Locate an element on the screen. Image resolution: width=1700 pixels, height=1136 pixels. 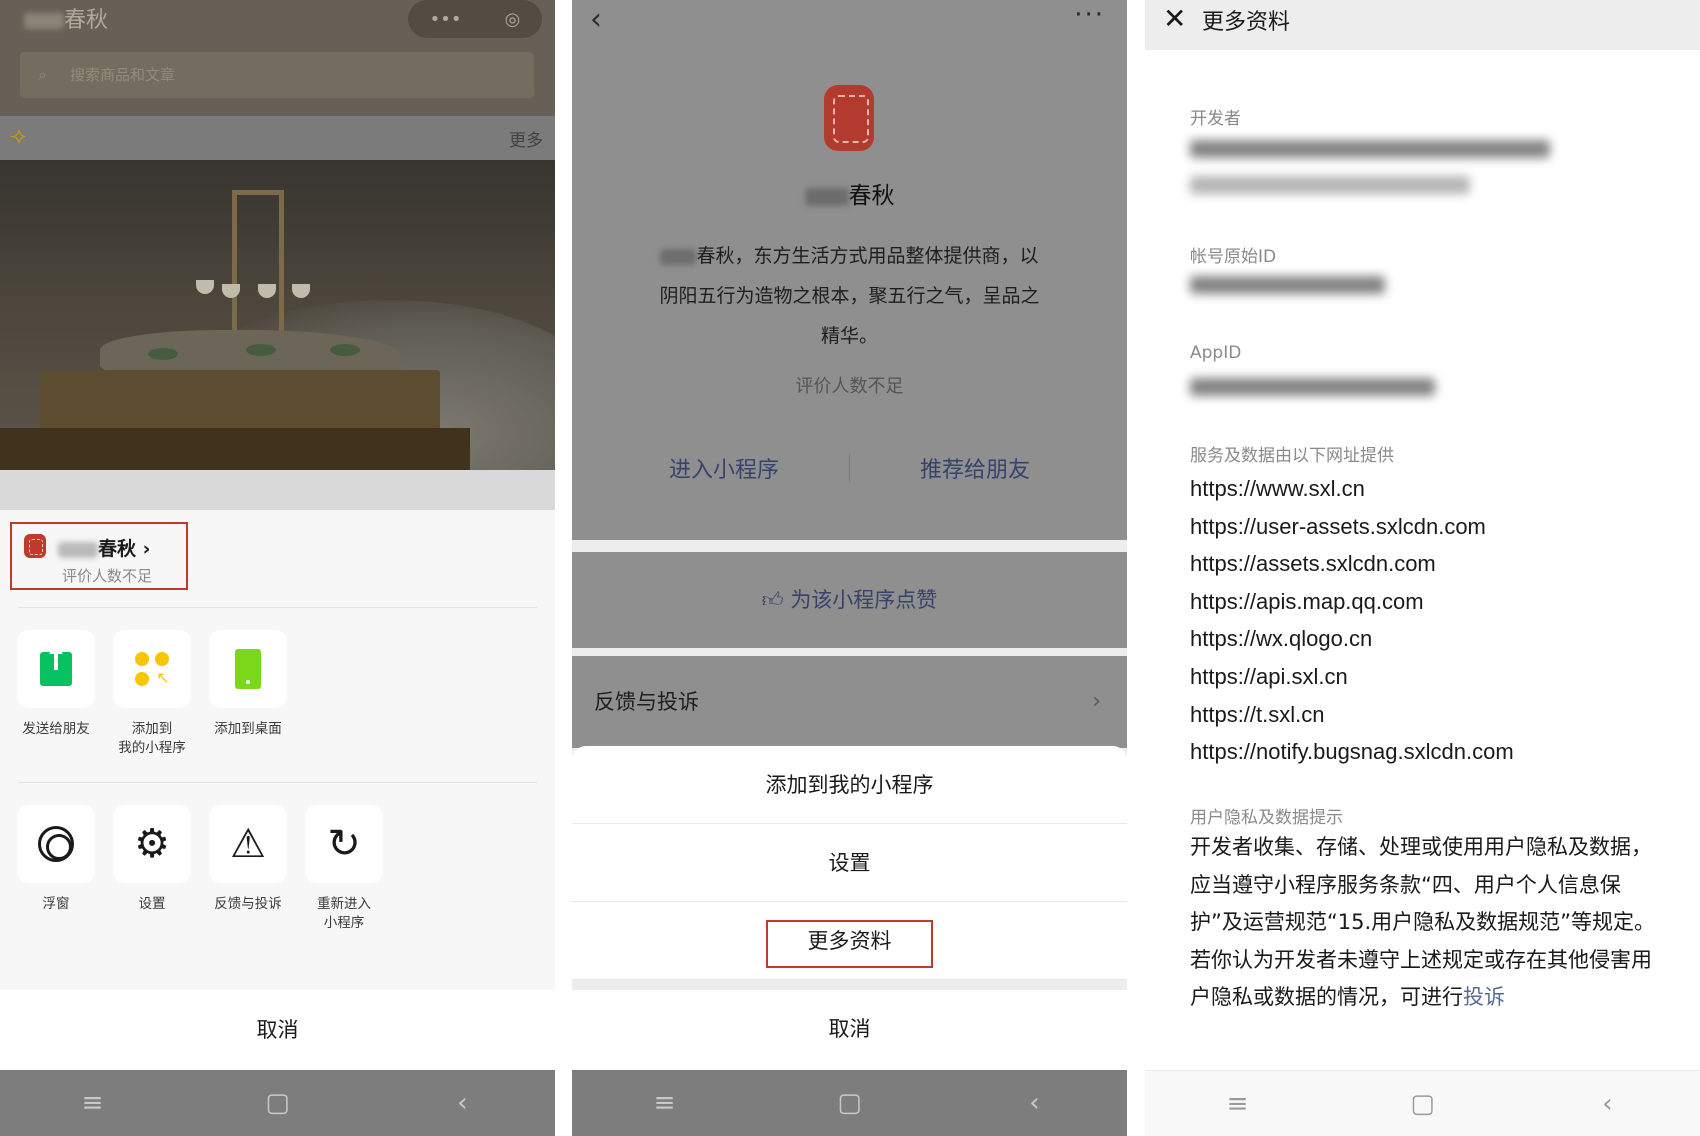
service-domains-label: 服务及数据由以下网址提供 is located at coordinates (1292, 456).